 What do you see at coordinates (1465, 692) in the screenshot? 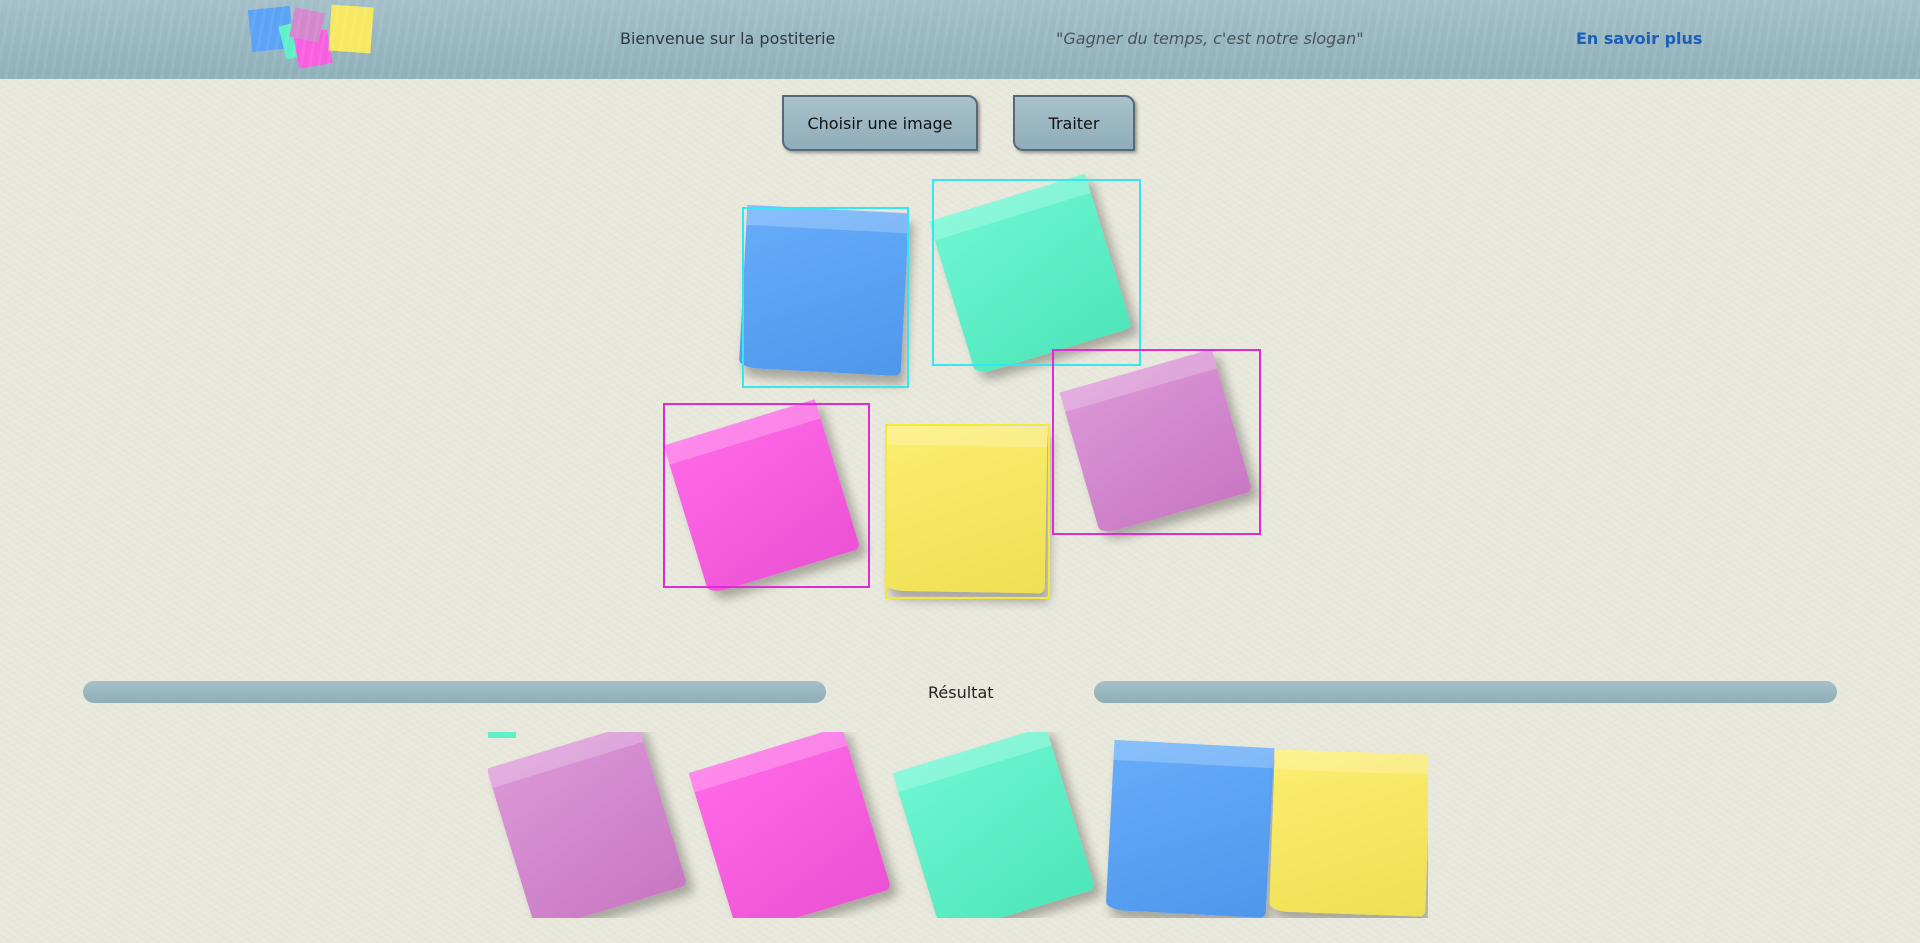
I see `divider-right` at bounding box center [1465, 692].